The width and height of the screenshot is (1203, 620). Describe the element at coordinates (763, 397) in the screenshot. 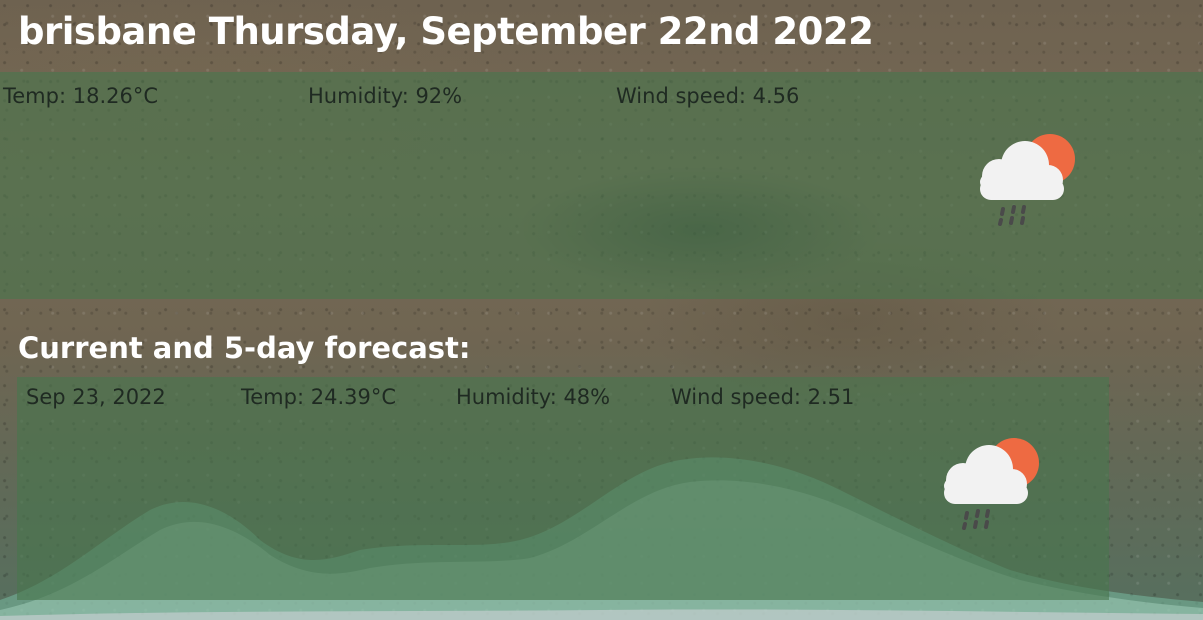

I see `forecast-wind-speed: Wind speed: 2.51` at that location.